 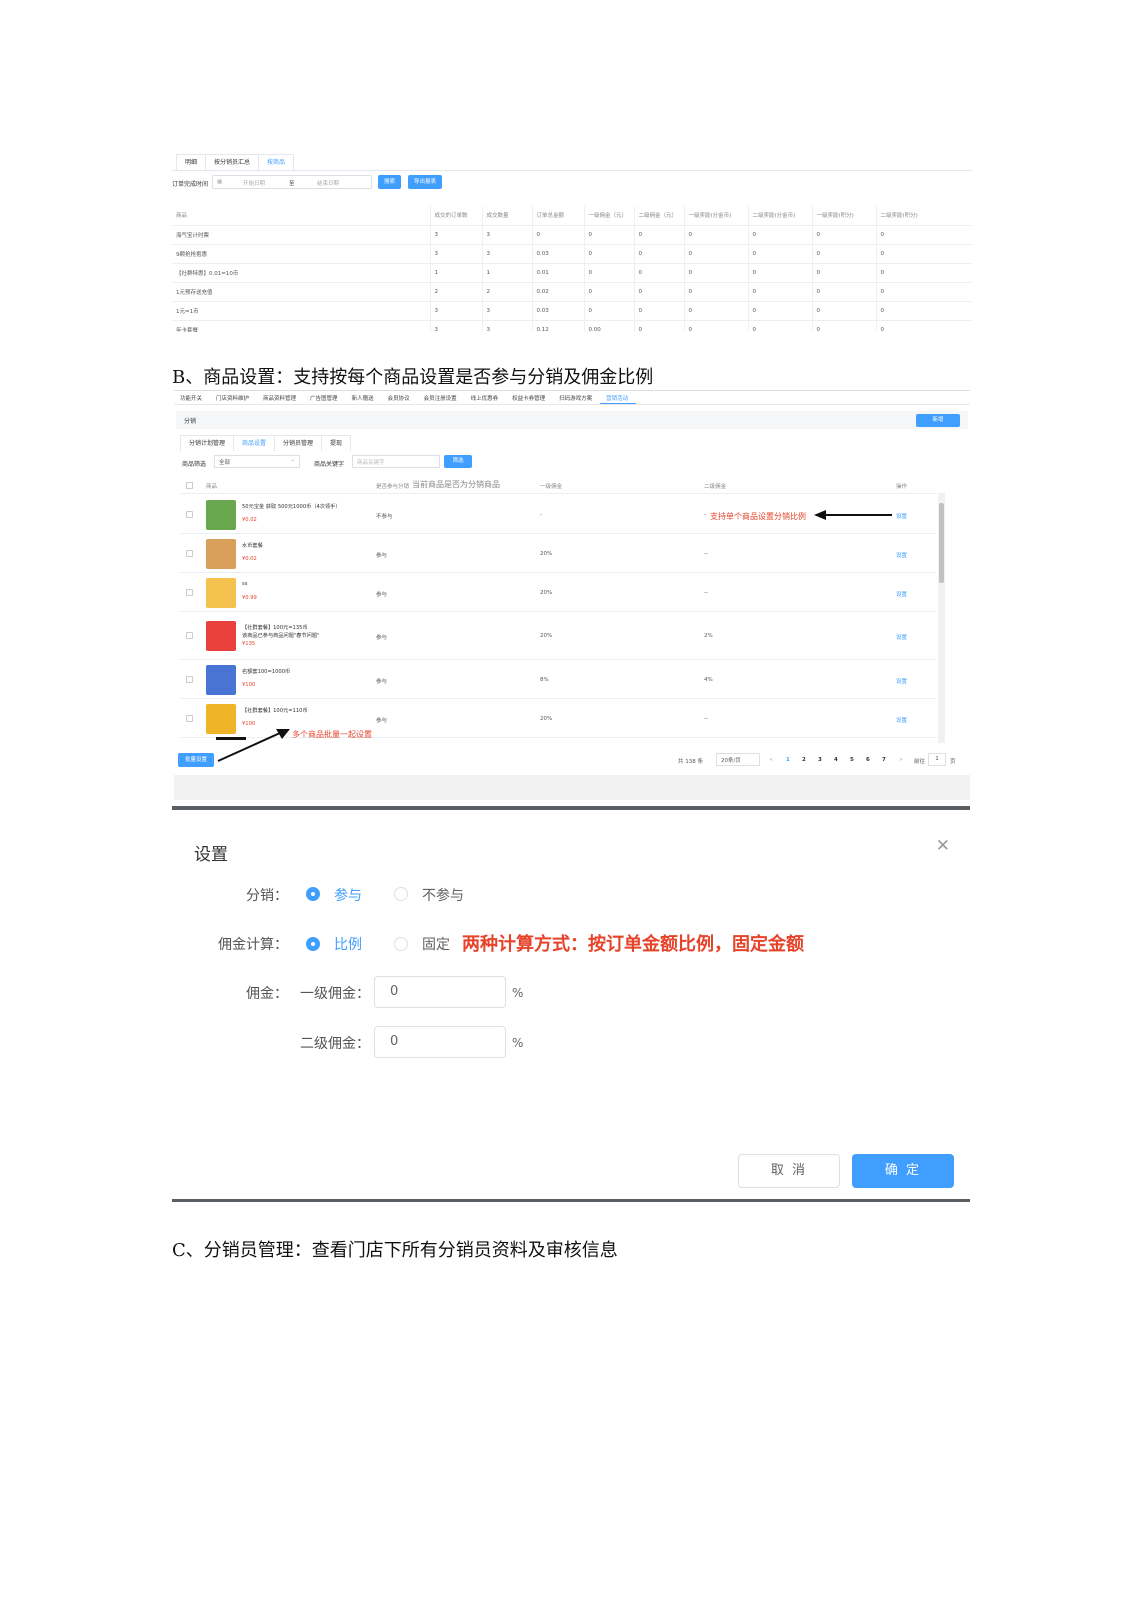 What do you see at coordinates (441, 397) in the screenshot?
I see `nav-item: 会员注册设置` at bounding box center [441, 397].